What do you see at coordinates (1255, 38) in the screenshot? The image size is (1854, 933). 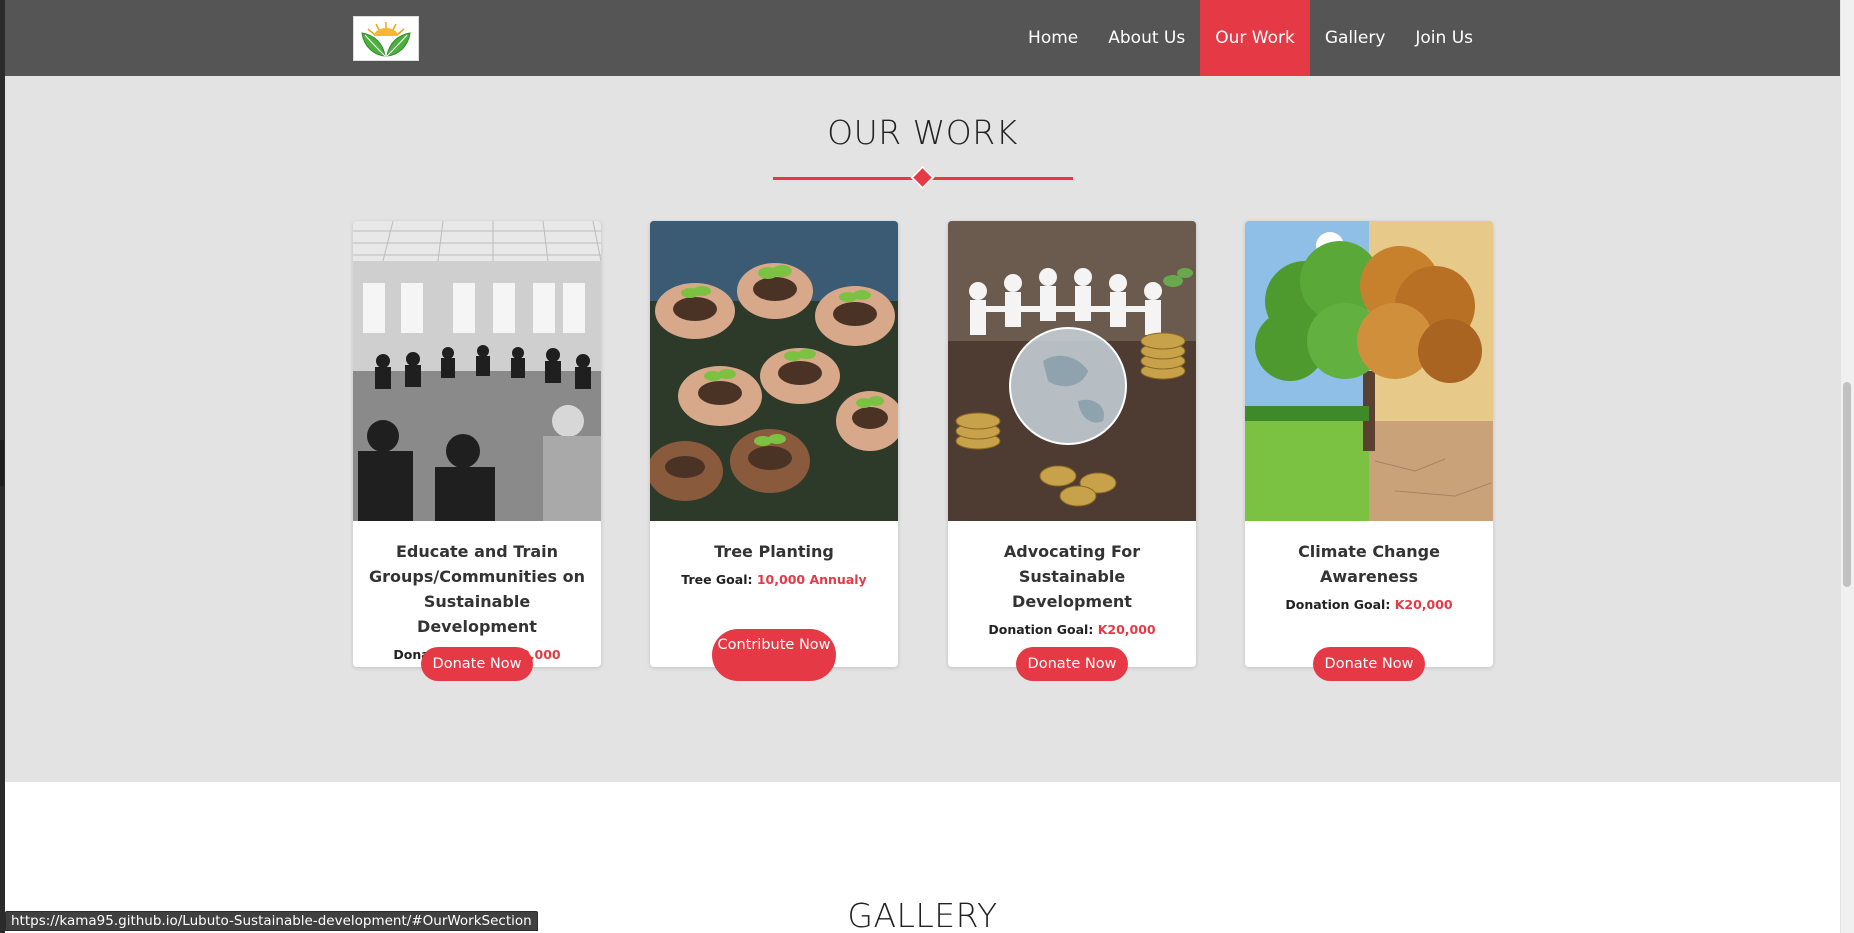 I see `nav-item-our-work: Our Work` at bounding box center [1255, 38].